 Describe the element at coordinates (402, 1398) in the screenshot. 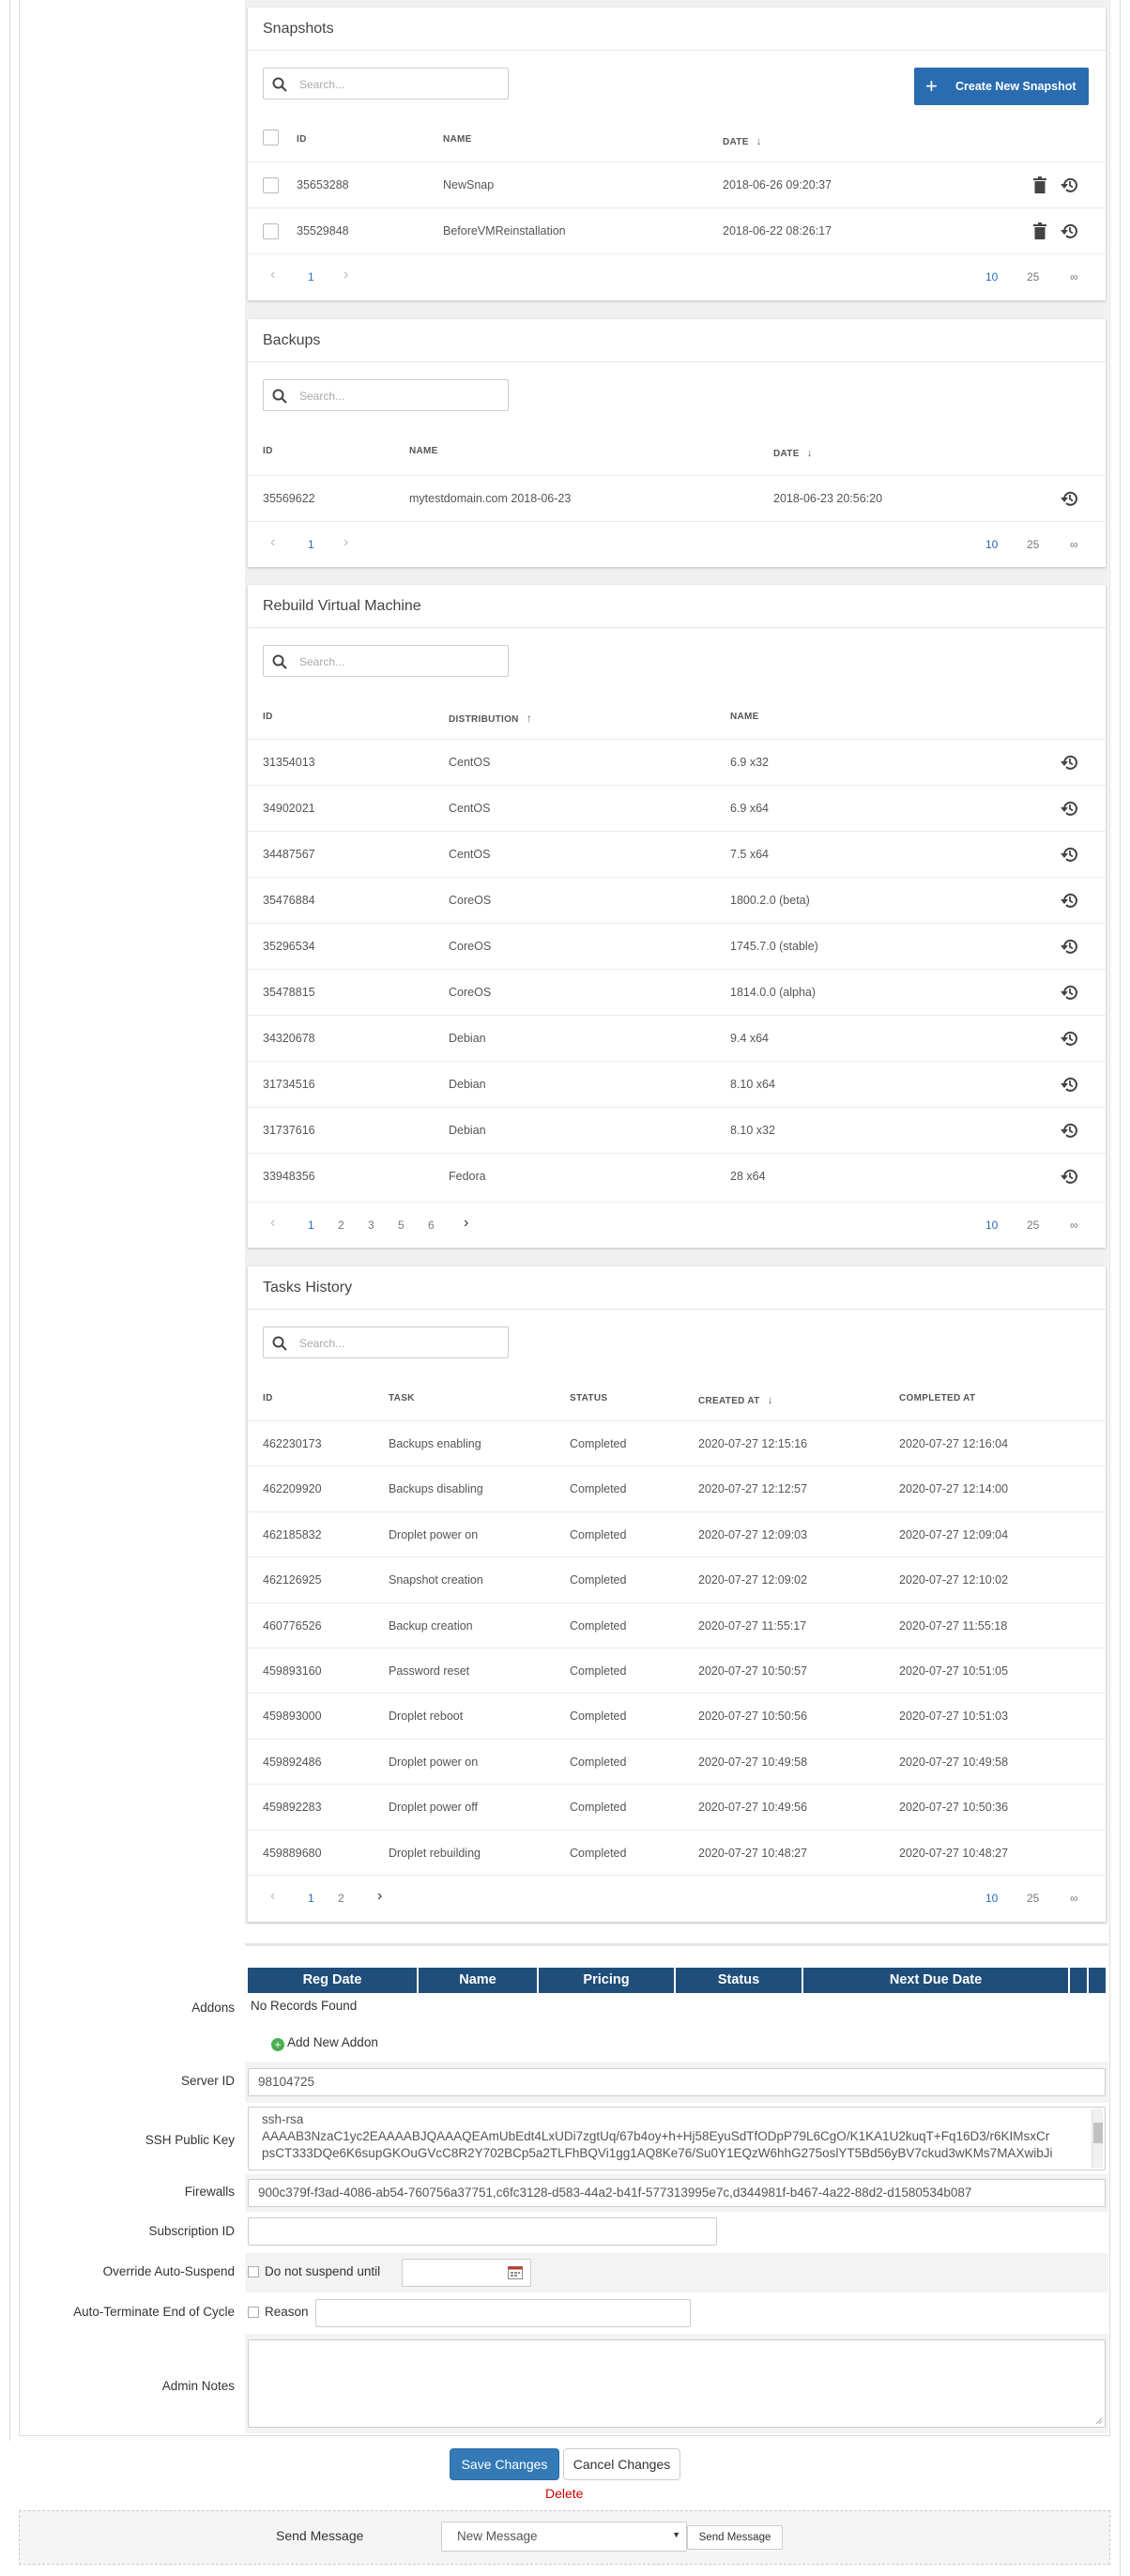

I see `column-header-task: TASK` at that location.